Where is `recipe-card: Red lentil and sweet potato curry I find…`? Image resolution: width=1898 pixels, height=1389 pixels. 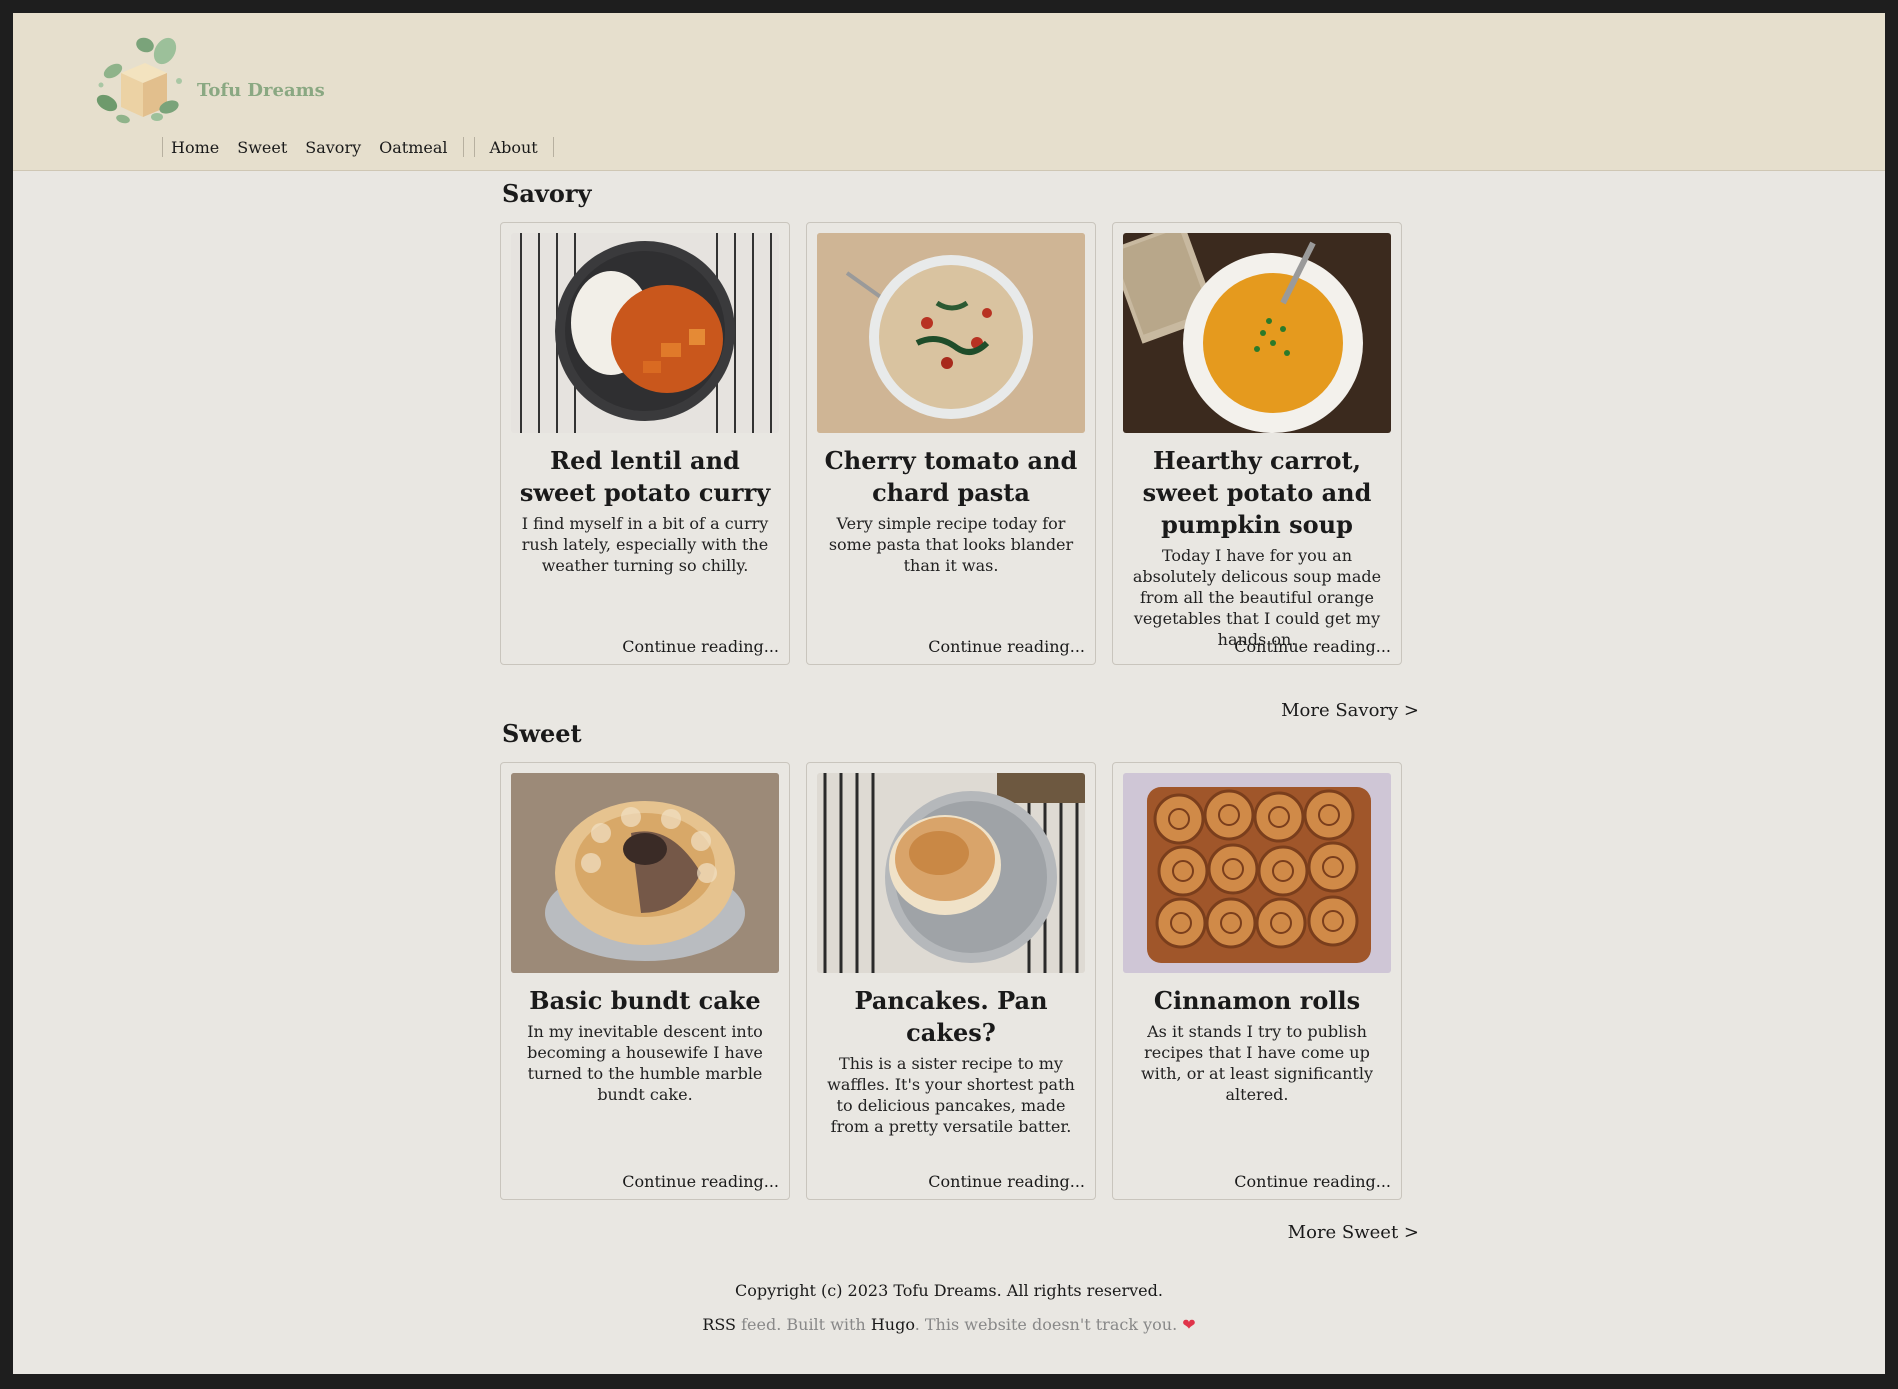
recipe-card: Red lentil and sweet potato curry I find… is located at coordinates (645, 443).